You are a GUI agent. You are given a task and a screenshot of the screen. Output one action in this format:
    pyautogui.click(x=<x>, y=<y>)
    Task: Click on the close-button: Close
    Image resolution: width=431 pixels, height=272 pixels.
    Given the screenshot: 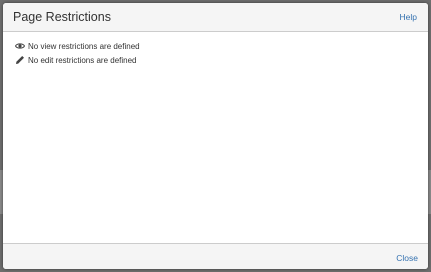 What is the action you would take?
    pyautogui.click(x=407, y=258)
    